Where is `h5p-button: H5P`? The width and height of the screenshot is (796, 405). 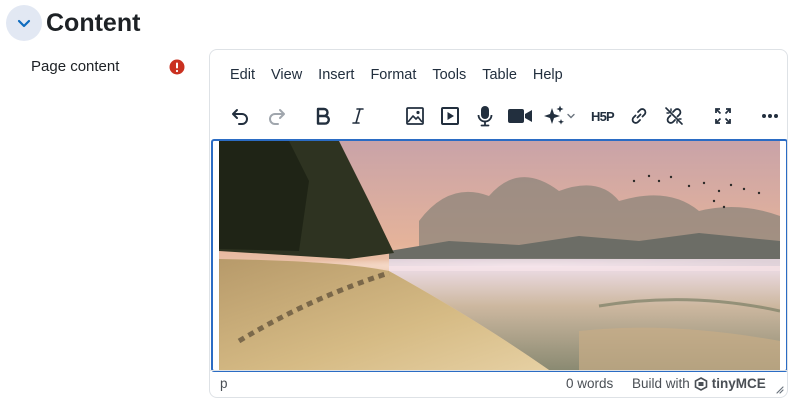
h5p-button: H5P is located at coordinates (604, 116).